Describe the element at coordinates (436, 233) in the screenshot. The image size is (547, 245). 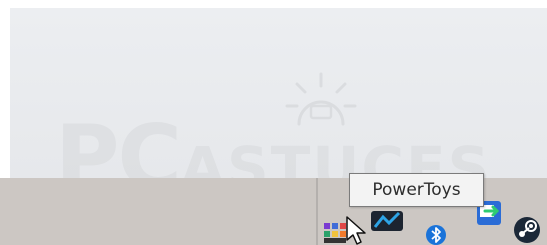
I see `bluetooth-icon` at that location.